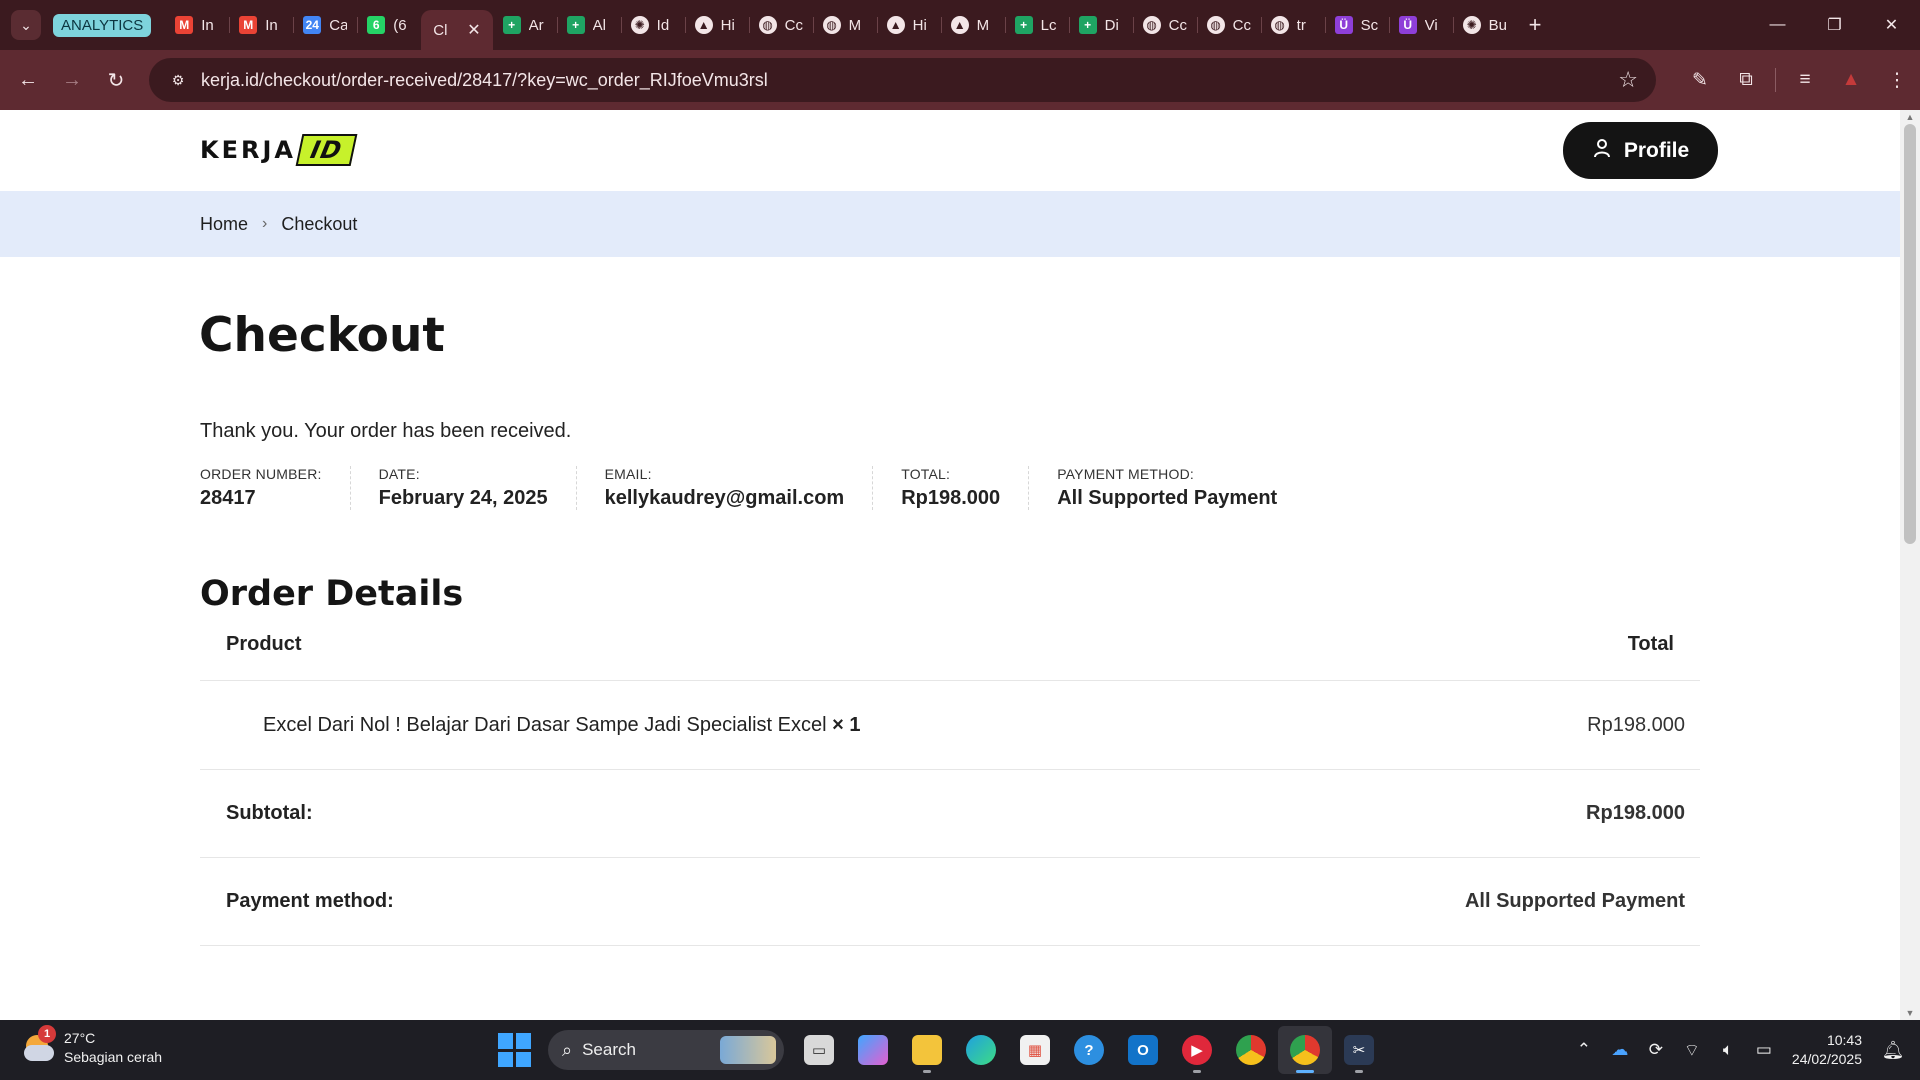 The image size is (1920, 1080). I want to click on overview-payment-method: PAYMENT METHOD: All Supported Payment, so click(1181, 488).